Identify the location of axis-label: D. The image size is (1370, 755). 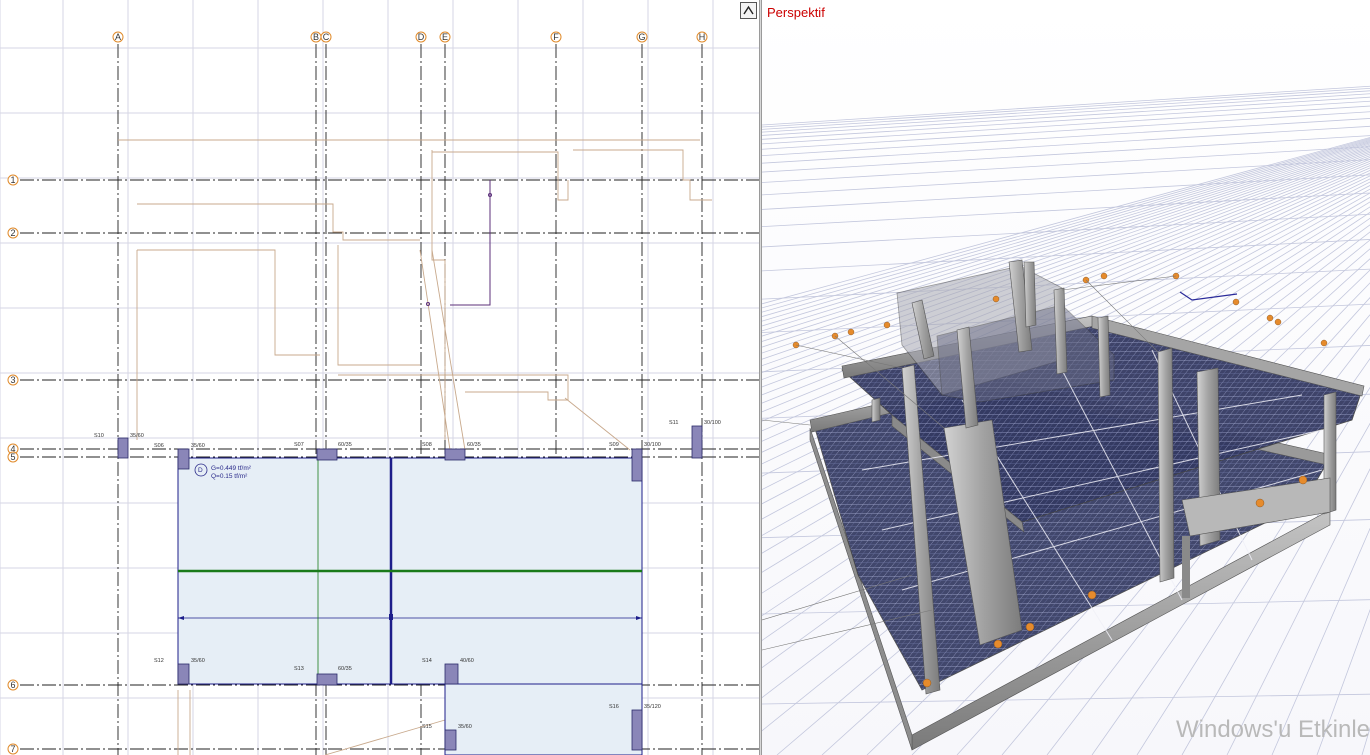
(421, 37).